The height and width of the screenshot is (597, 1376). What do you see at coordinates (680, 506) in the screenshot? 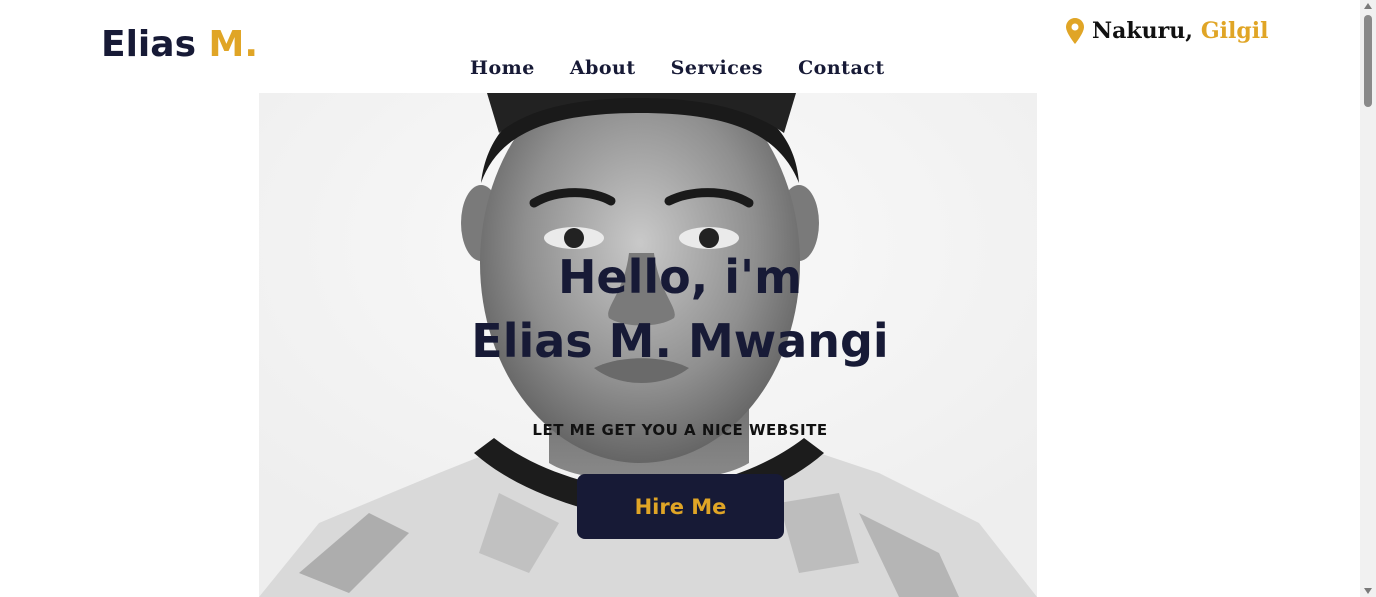
I see `hire-me-button: Hire Me` at bounding box center [680, 506].